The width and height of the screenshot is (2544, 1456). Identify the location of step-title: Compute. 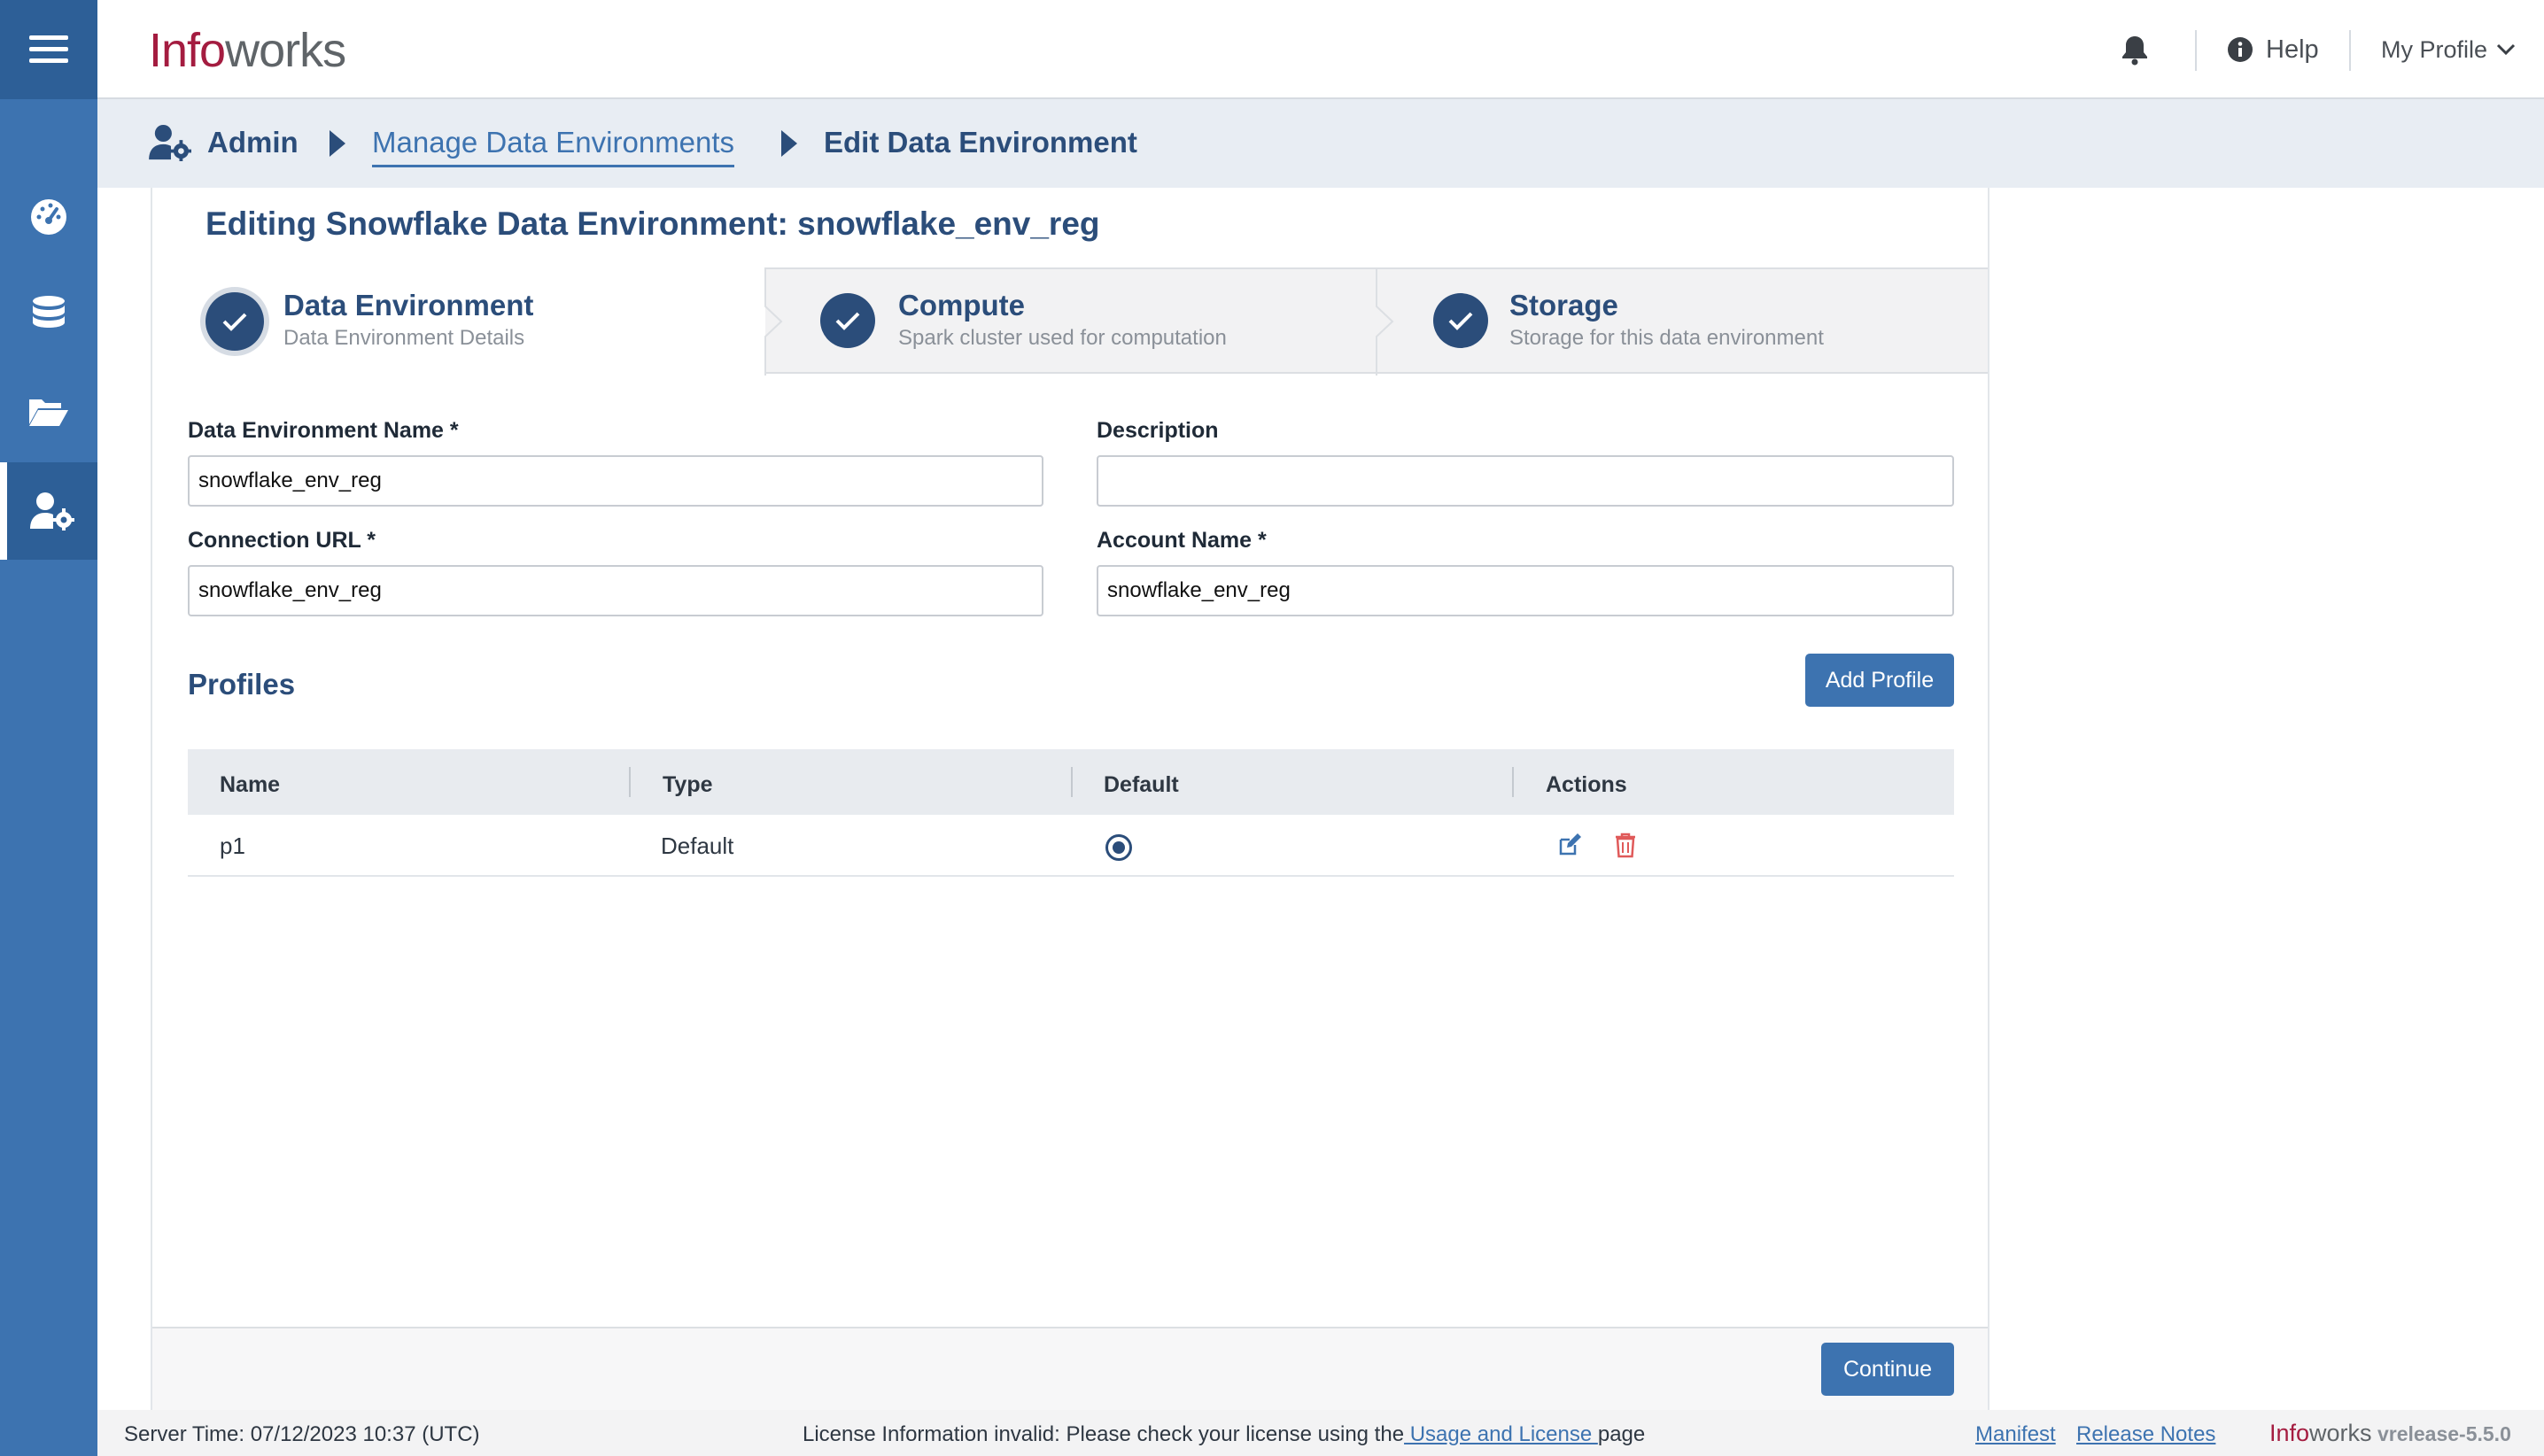
(961, 305).